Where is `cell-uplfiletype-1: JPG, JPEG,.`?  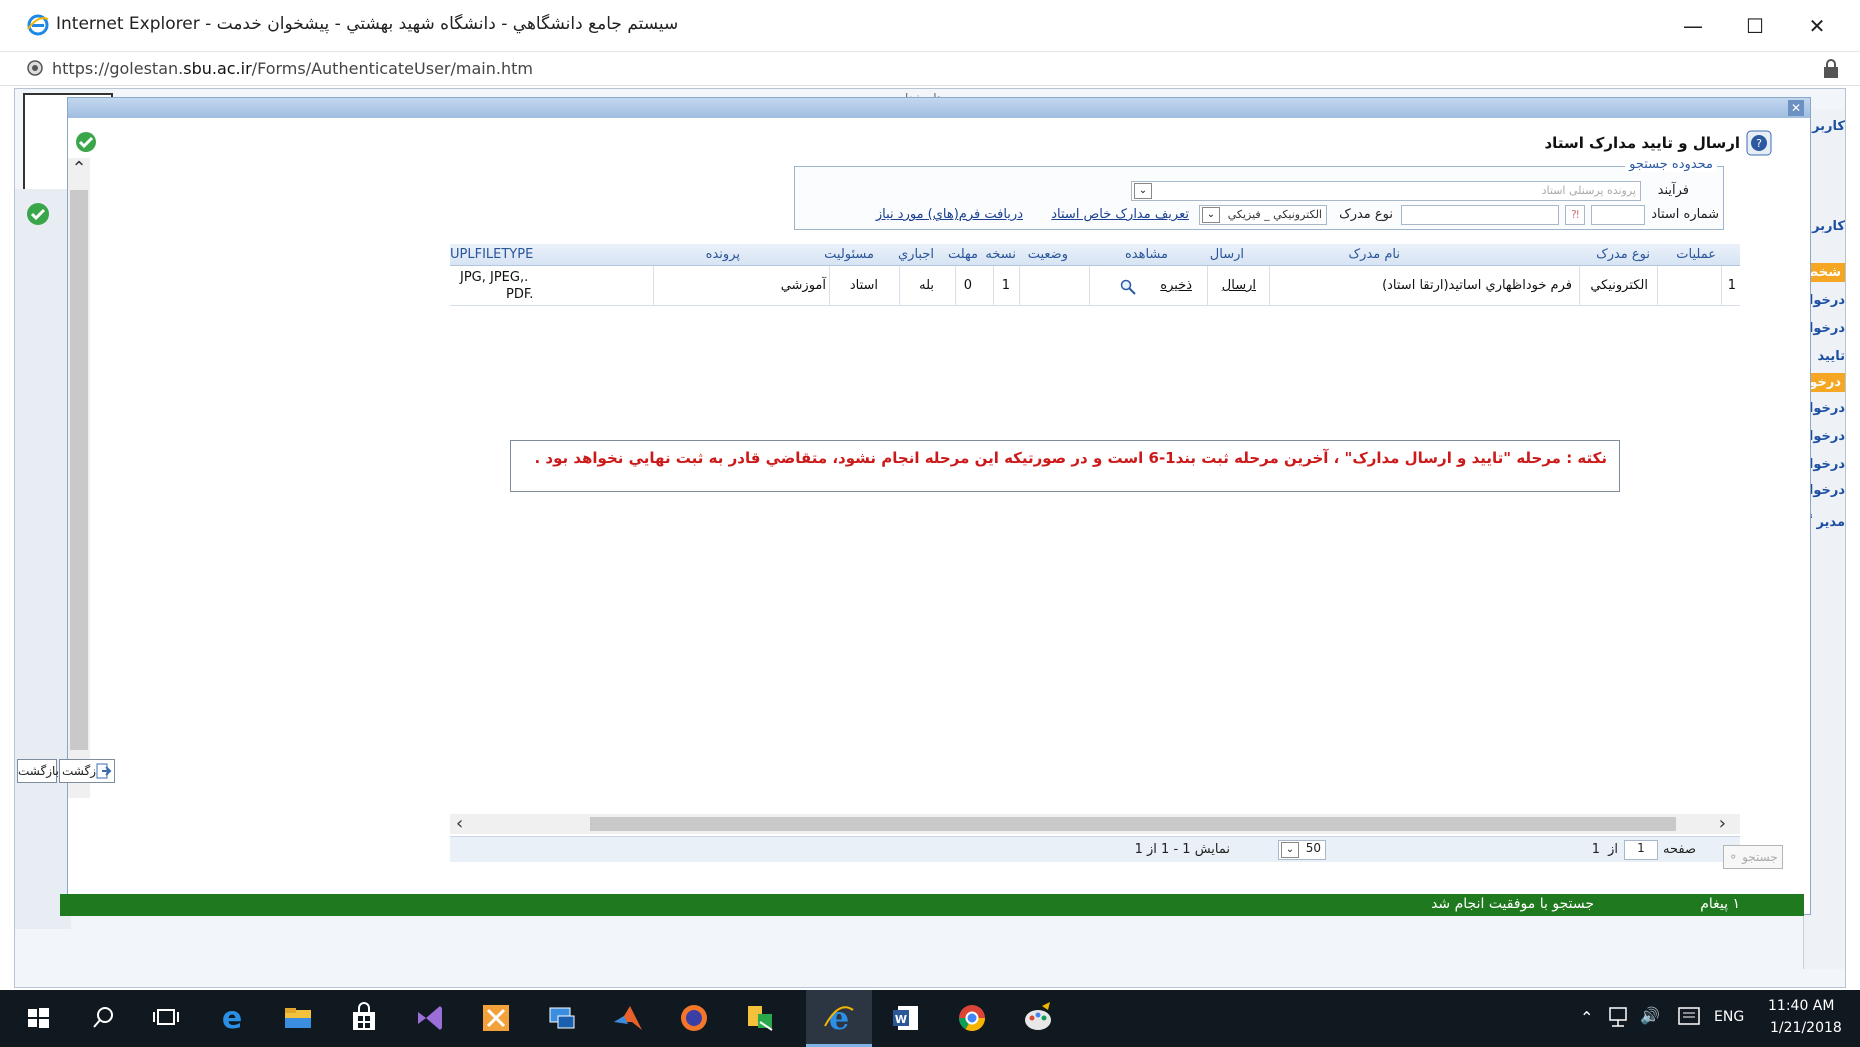
cell-uplfiletype-1: JPG, JPEG,. is located at coordinates (494, 277).